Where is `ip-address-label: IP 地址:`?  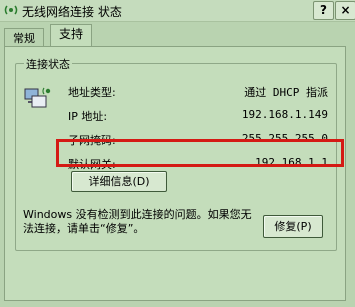
ip-address-label: IP 地址: is located at coordinates (88, 116).